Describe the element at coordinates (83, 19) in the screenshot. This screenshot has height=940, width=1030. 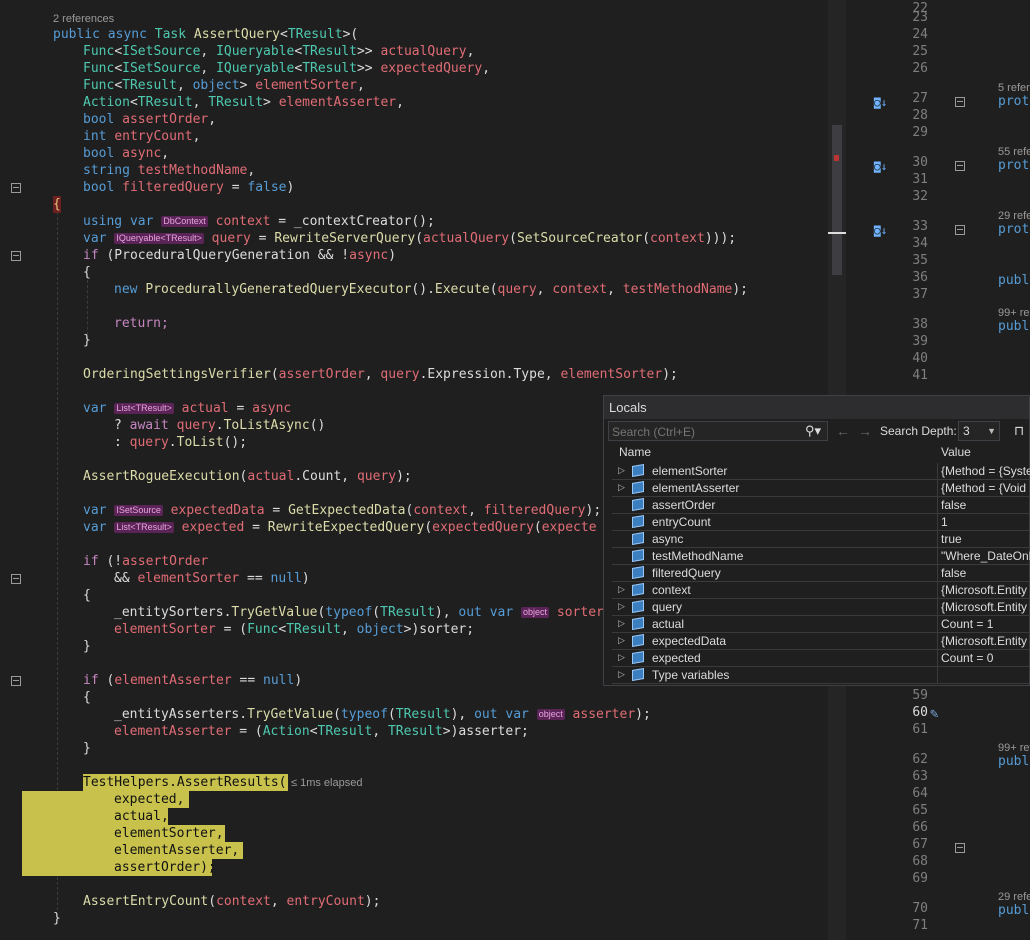
I see `references-codelens: 2 references` at that location.